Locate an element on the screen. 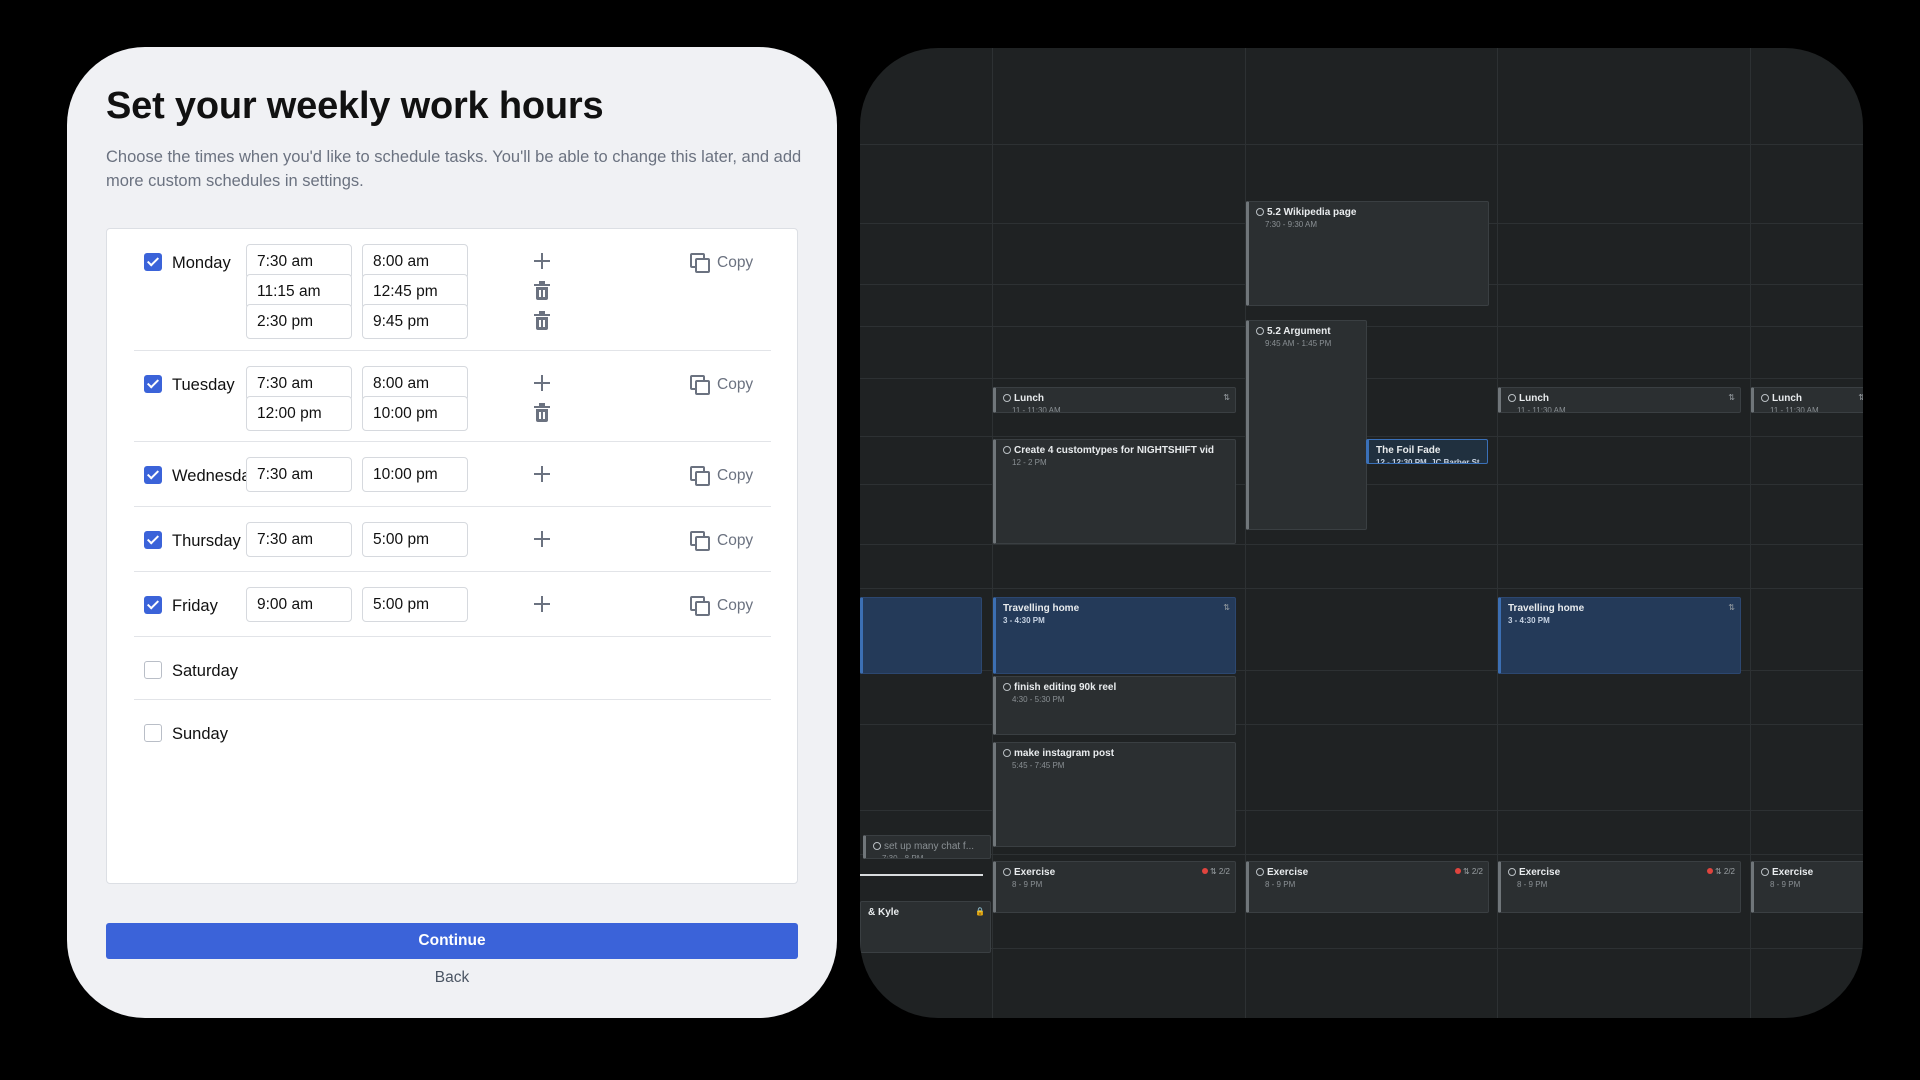 The width and height of the screenshot is (1920, 1080). tuesday-end-time-2: 10:00 pm is located at coordinates (415, 413).